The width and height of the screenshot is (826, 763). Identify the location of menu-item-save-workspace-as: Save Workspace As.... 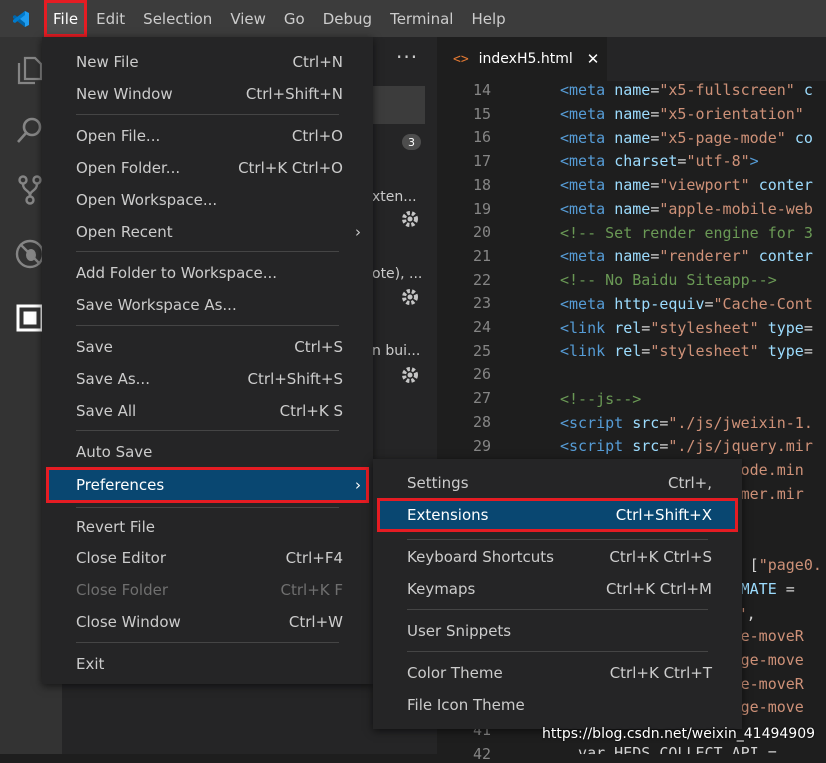
(207, 305).